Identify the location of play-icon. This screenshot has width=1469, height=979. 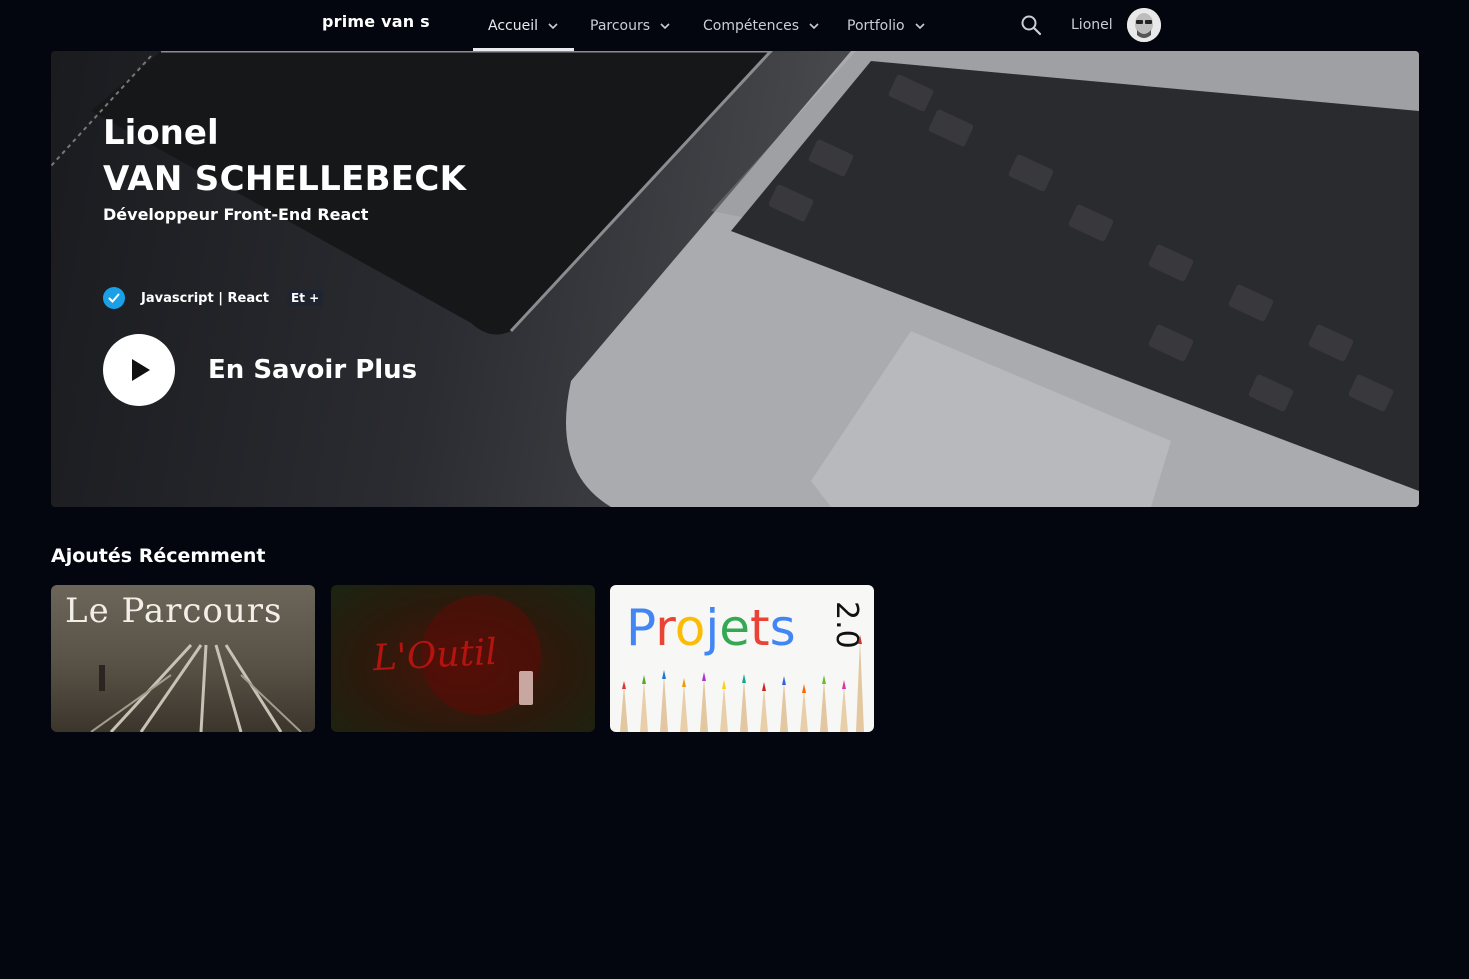
(139, 370).